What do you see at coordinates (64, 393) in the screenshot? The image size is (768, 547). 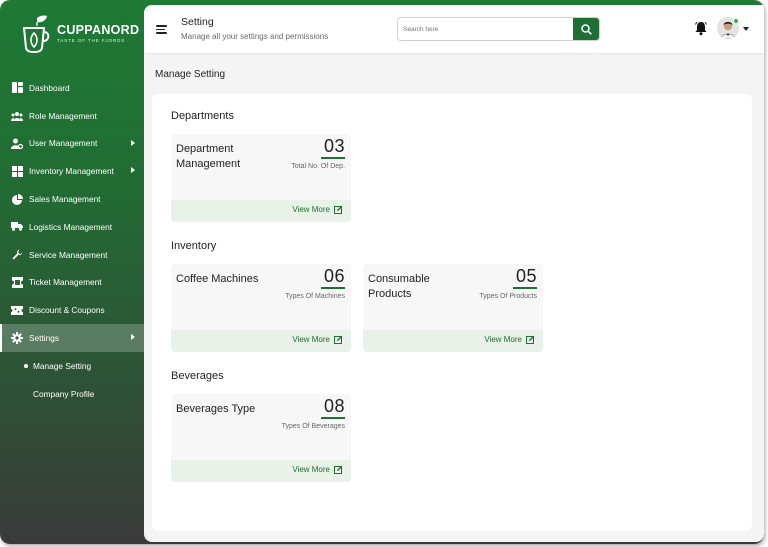 I see `sidebar-subitem-label: Company Profile` at bounding box center [64, 393].